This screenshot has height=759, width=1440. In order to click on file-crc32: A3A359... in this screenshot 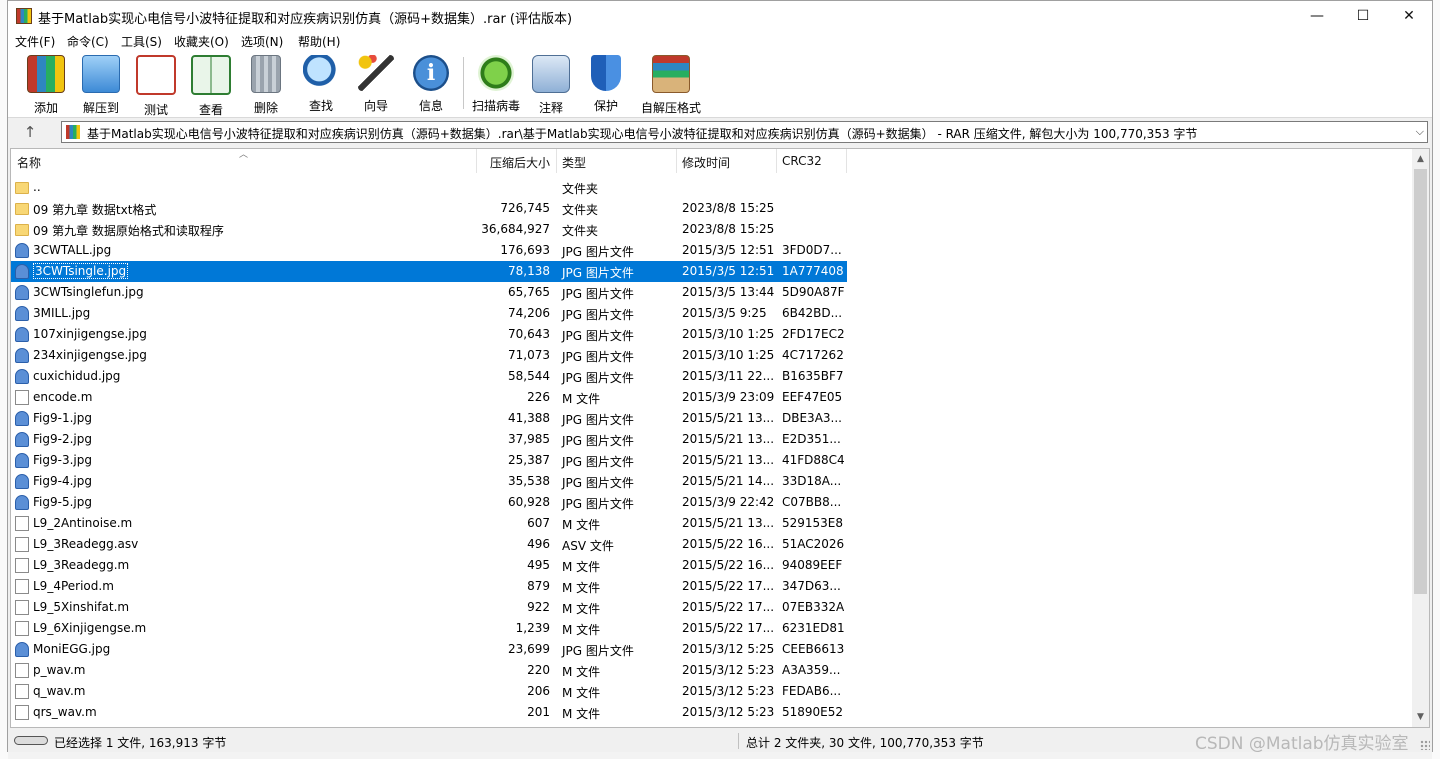, I will do `click(811, 670)`.